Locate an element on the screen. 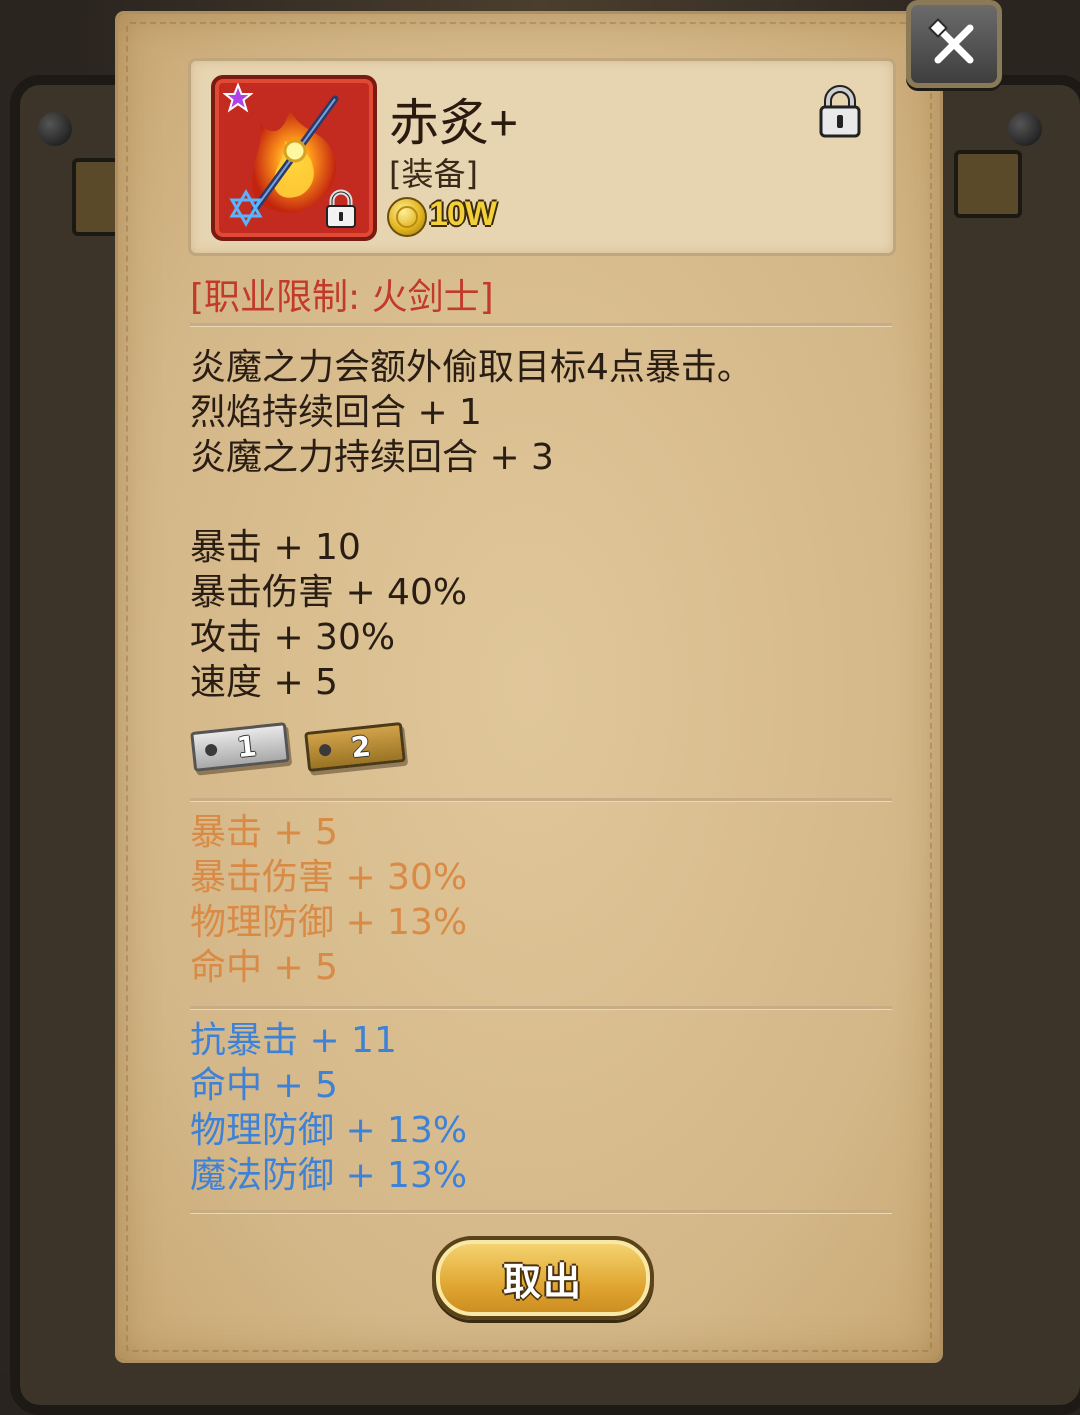 This screenshot has height=1415, width=1080. tier1-stat: 命中 + 5 is located at coordinates (264, 967).